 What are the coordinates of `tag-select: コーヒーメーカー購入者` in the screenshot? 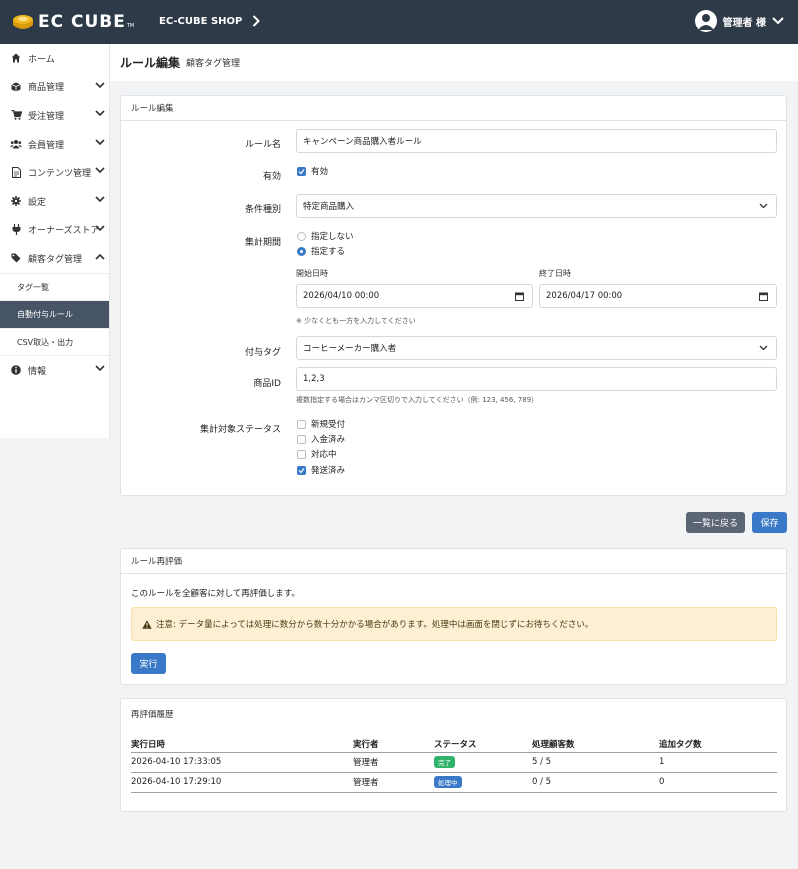 It's located at (536, 348).